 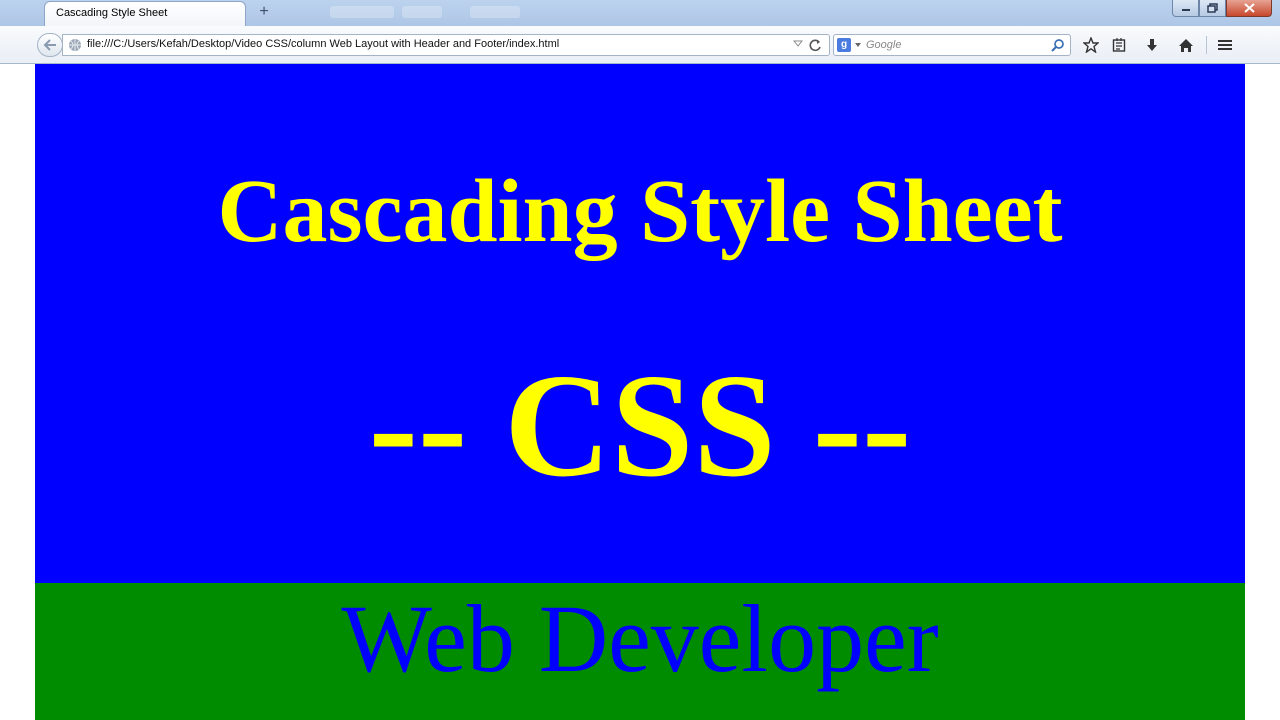 I want to click on back-button, so click(x=50, y=45).